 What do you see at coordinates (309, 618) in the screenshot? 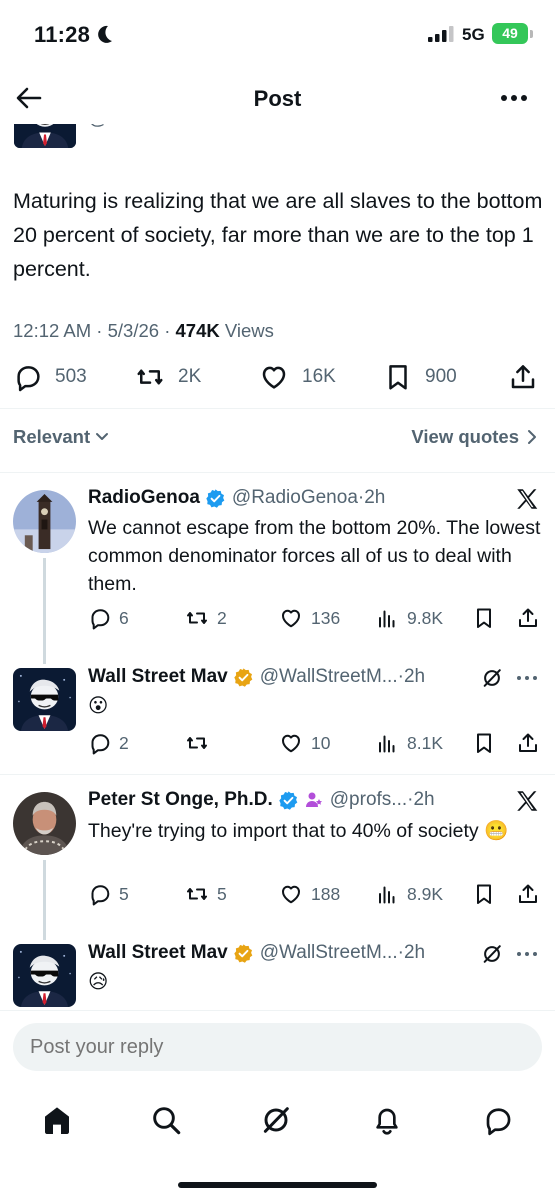
I see `like-button: 136` at bounding box center [309, 618].